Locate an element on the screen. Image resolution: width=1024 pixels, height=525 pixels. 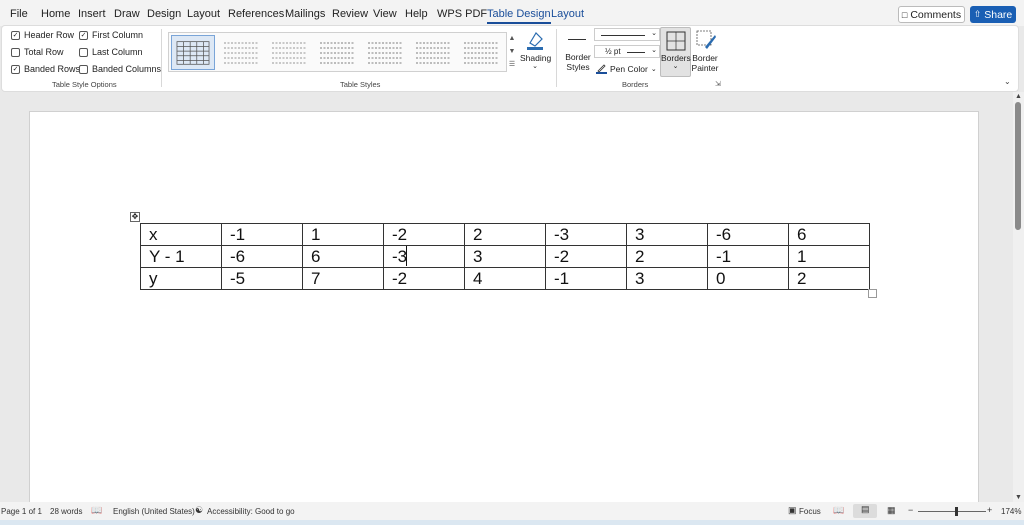
table-cell: 0 is located at coordinates (748, 278).